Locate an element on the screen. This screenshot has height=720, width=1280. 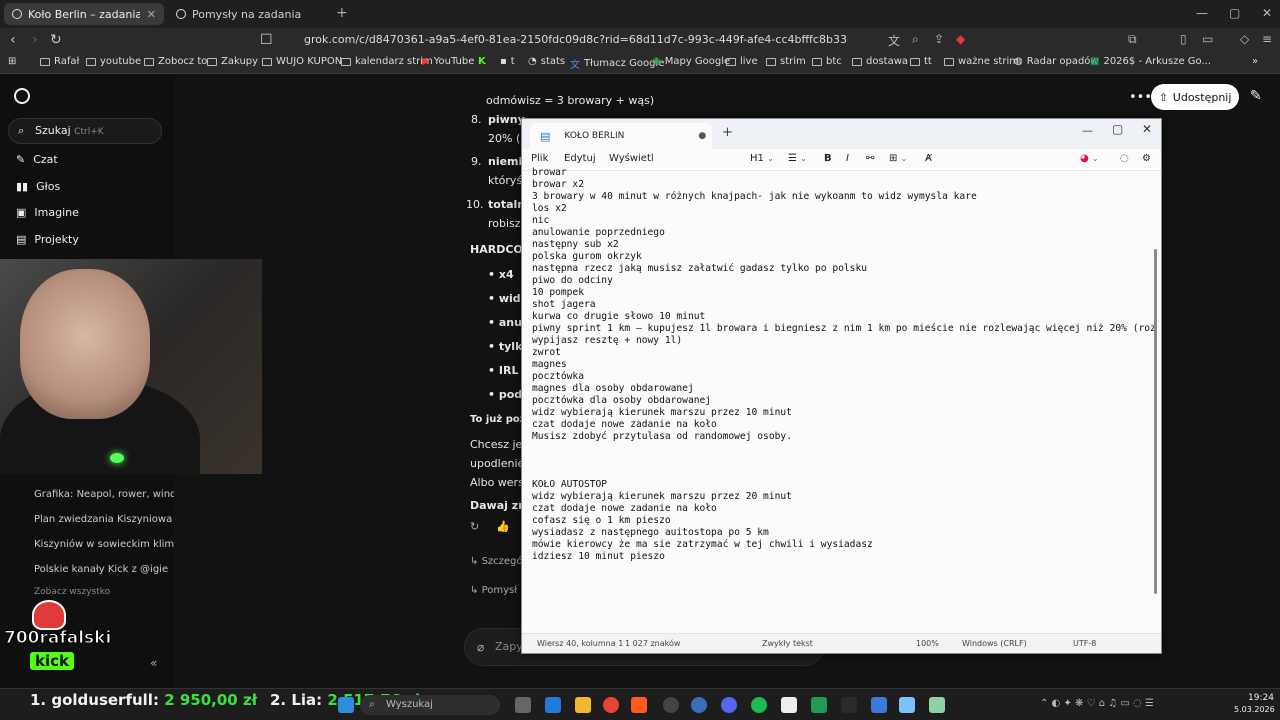
close-tab-icon: ✕ is located at coordinates (151, 14).